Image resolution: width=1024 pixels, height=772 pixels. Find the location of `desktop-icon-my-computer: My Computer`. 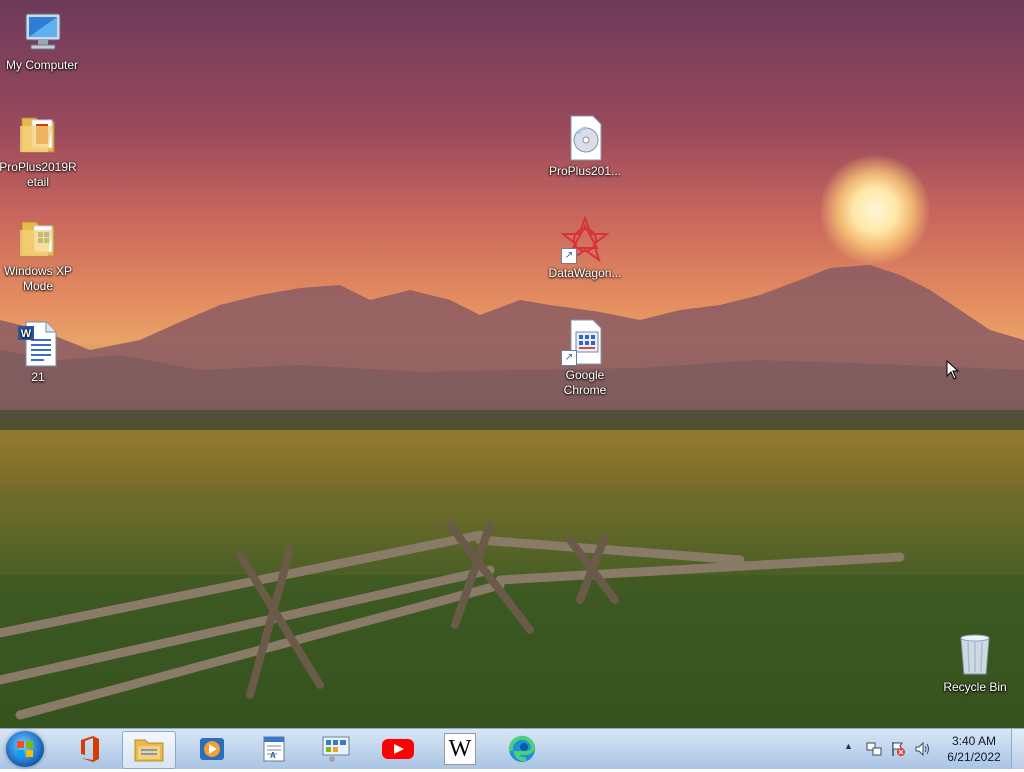

desktop-icon-my-computer: My Computer is located at coordinates (42, 40).